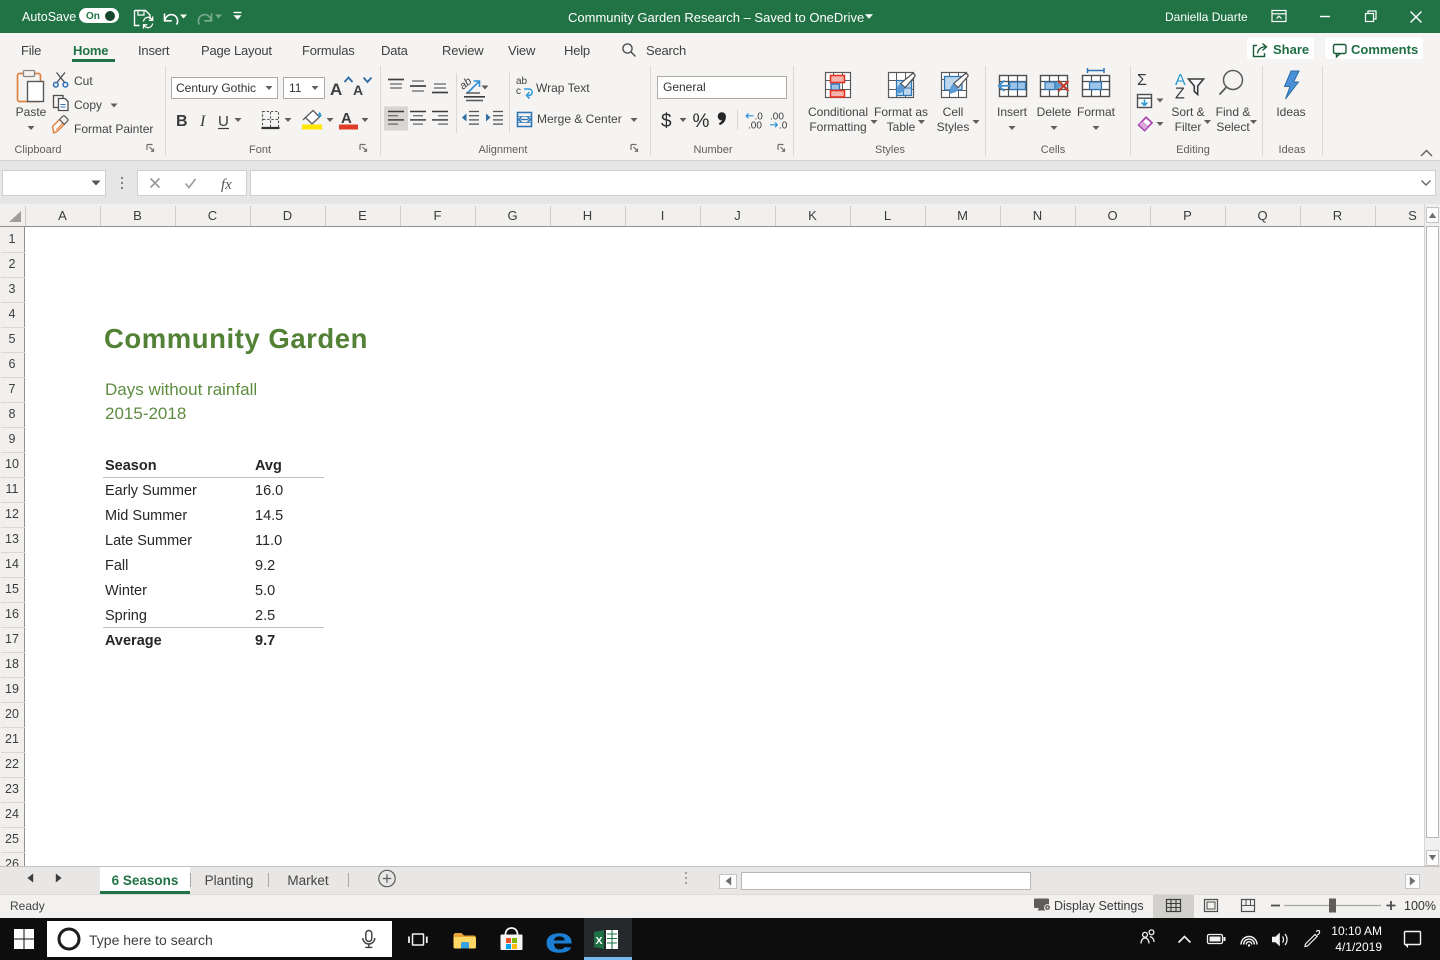 The image size is (1440, 960). I want to click on svg-text: X, so click(599, 941).